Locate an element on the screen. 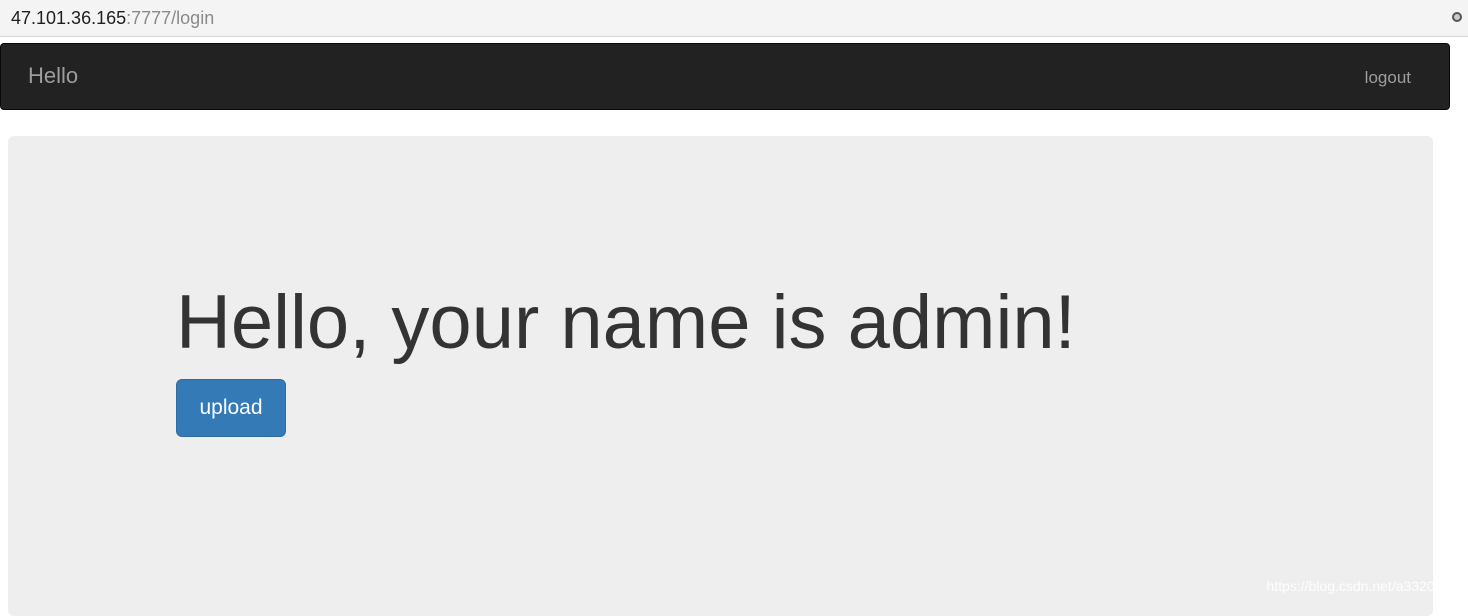 The height and width of the screenshot is (616, 1468). url-path: :7777/login is located at coordinates (170, 18).